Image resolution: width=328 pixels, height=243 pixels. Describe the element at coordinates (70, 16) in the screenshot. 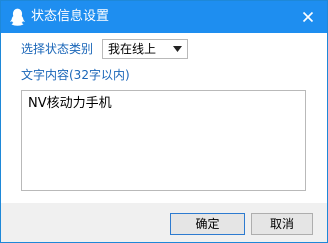

I see `window-title: 状态信息设置` at that location.